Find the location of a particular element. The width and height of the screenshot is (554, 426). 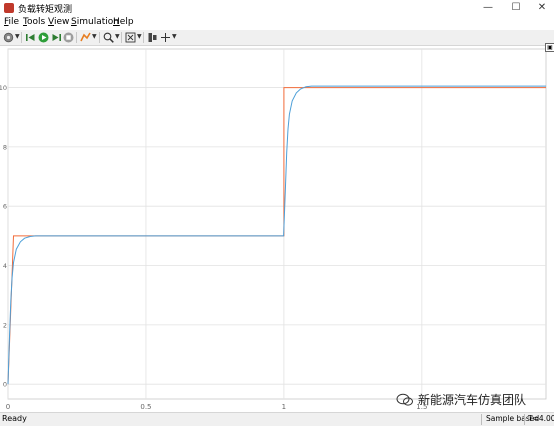

wechat-logo-icon is located at coordinates (404, 399).